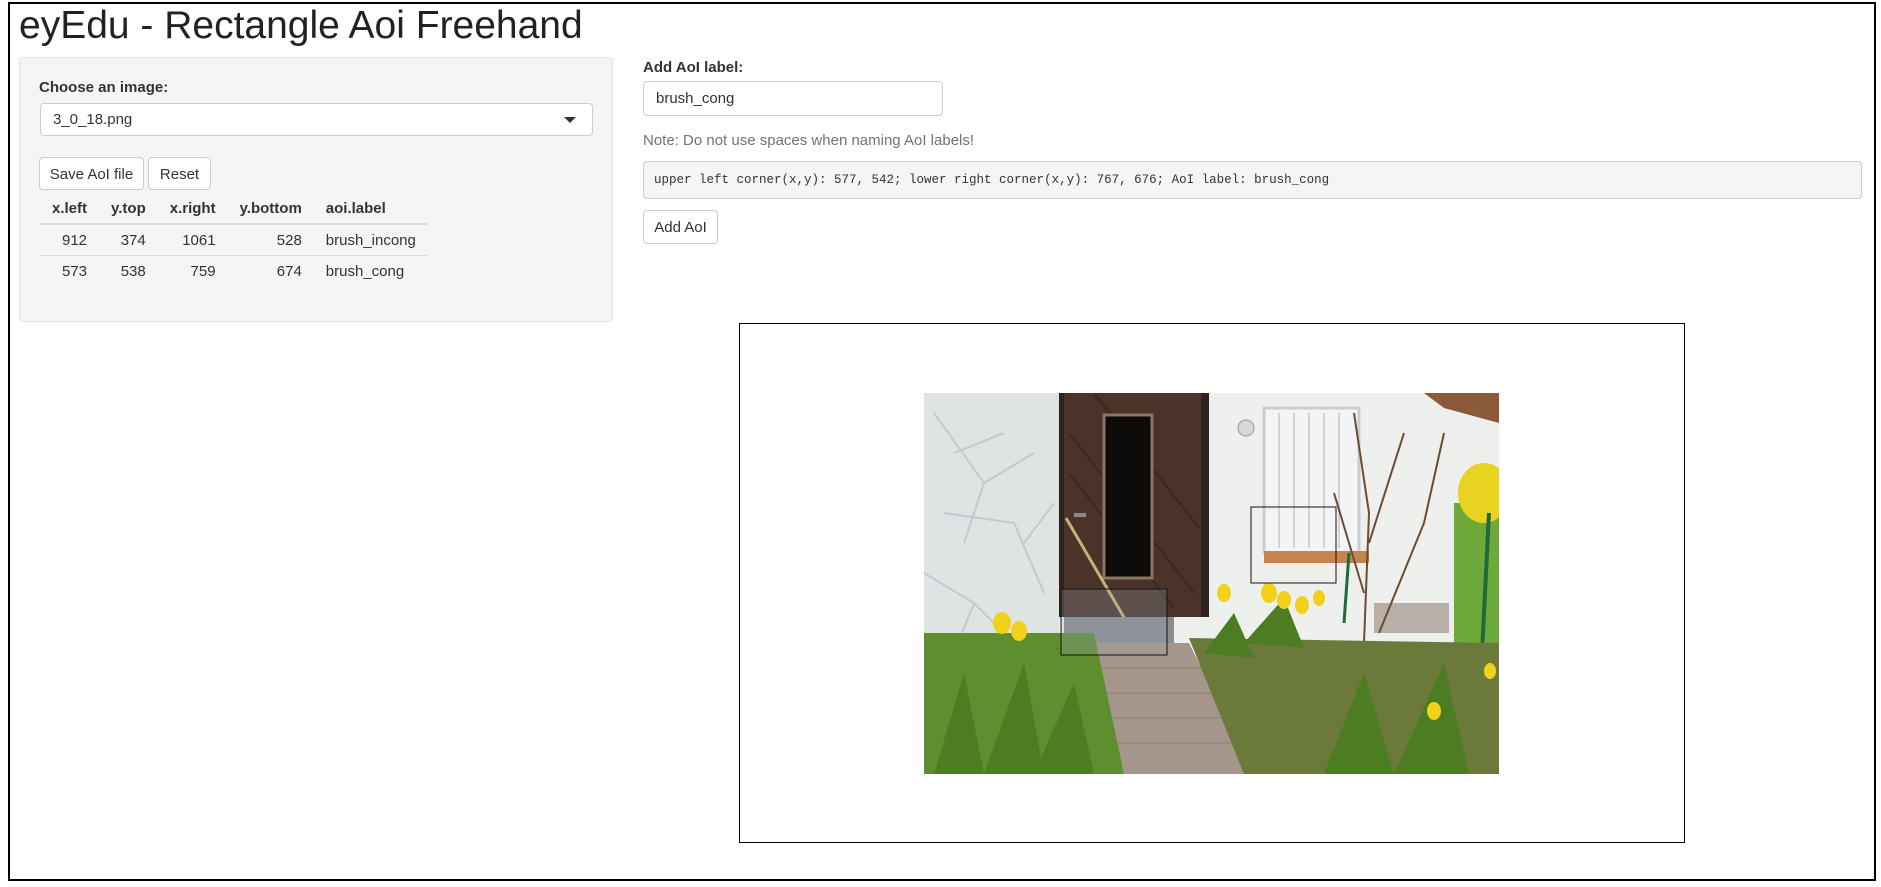  Describe the element at coordinates (234, 271) in the screenshot. I see `table-row: 573 538 759 674 brush_cong` at that location.